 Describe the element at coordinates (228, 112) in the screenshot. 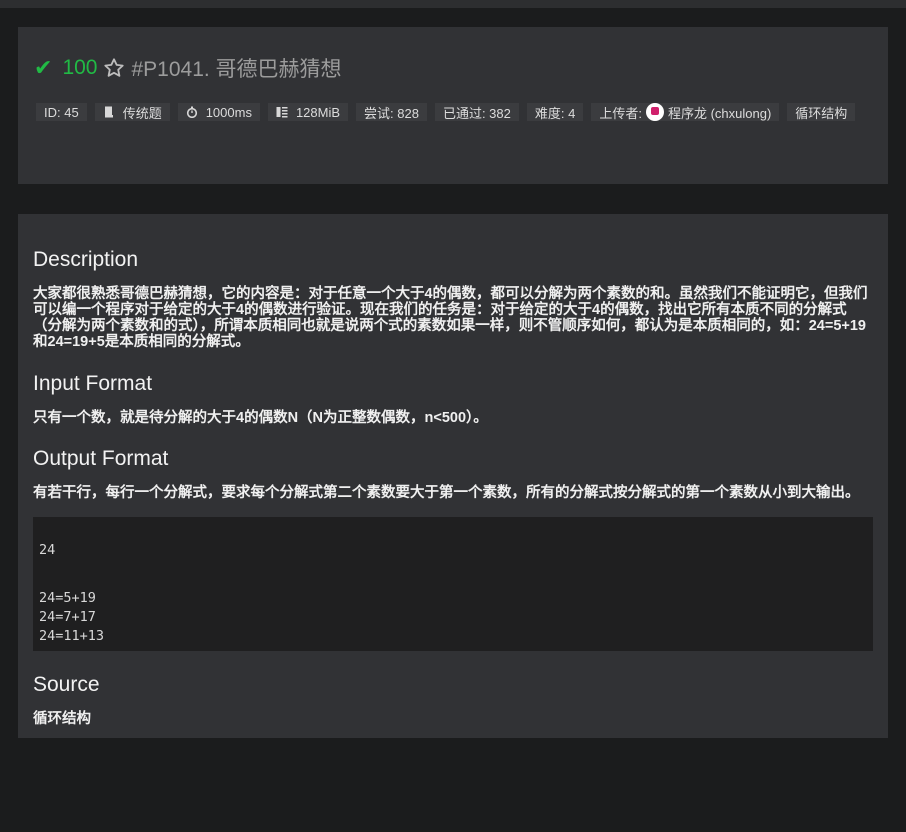

I see `meta-time-label: 1000ms` at that location.